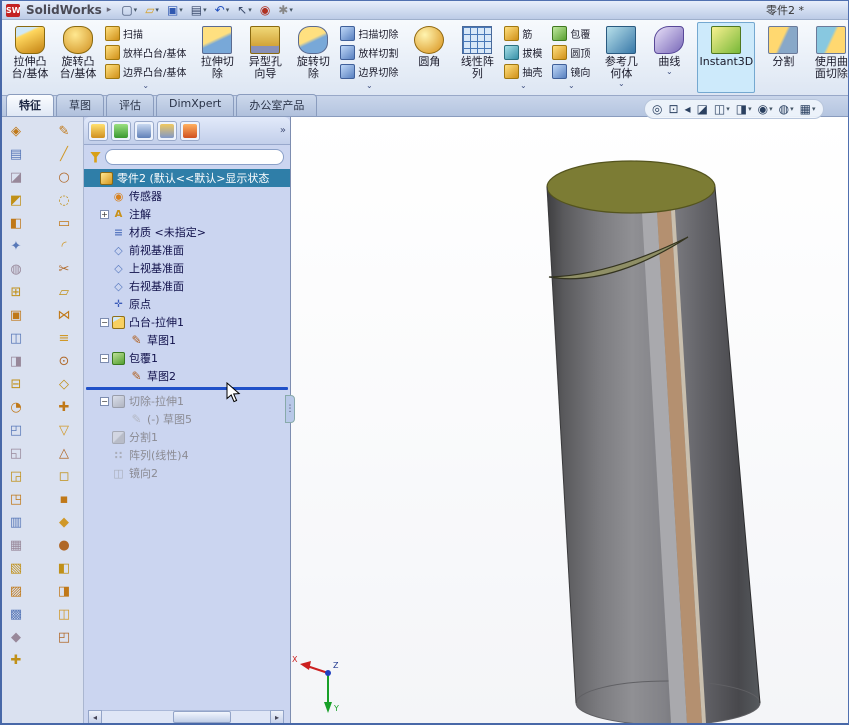  What do you see at coordinates (285, 10) in the screenshot?
I see `options-button: ✱ ▾` at bounding box center [285, 10].